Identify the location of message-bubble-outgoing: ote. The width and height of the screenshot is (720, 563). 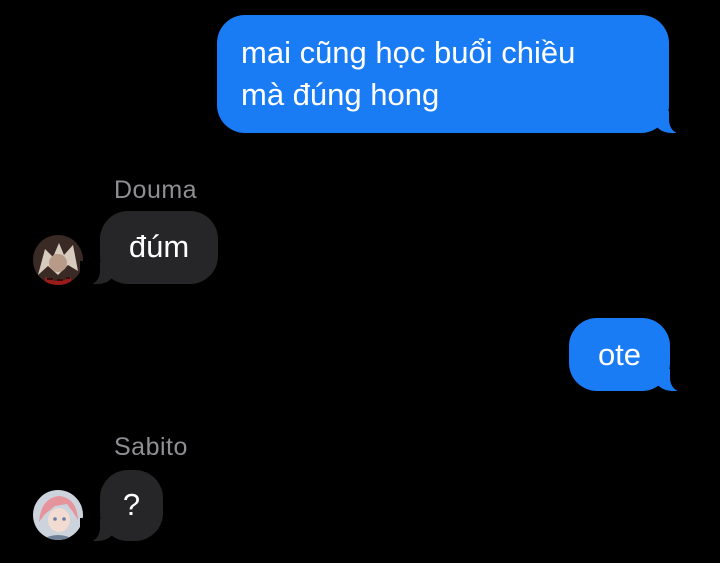
(629, 355).